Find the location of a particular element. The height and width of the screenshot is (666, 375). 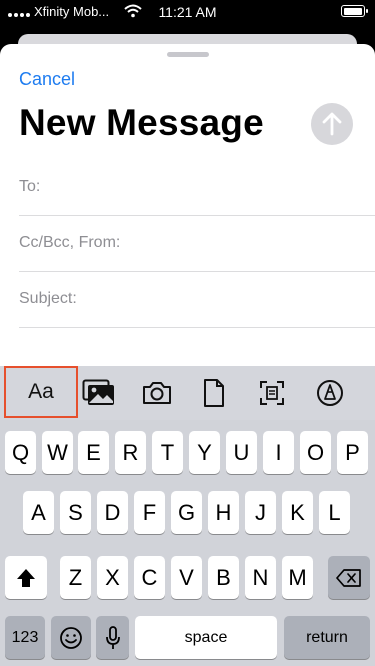

key-l: L is located at coordinates (334, 512).